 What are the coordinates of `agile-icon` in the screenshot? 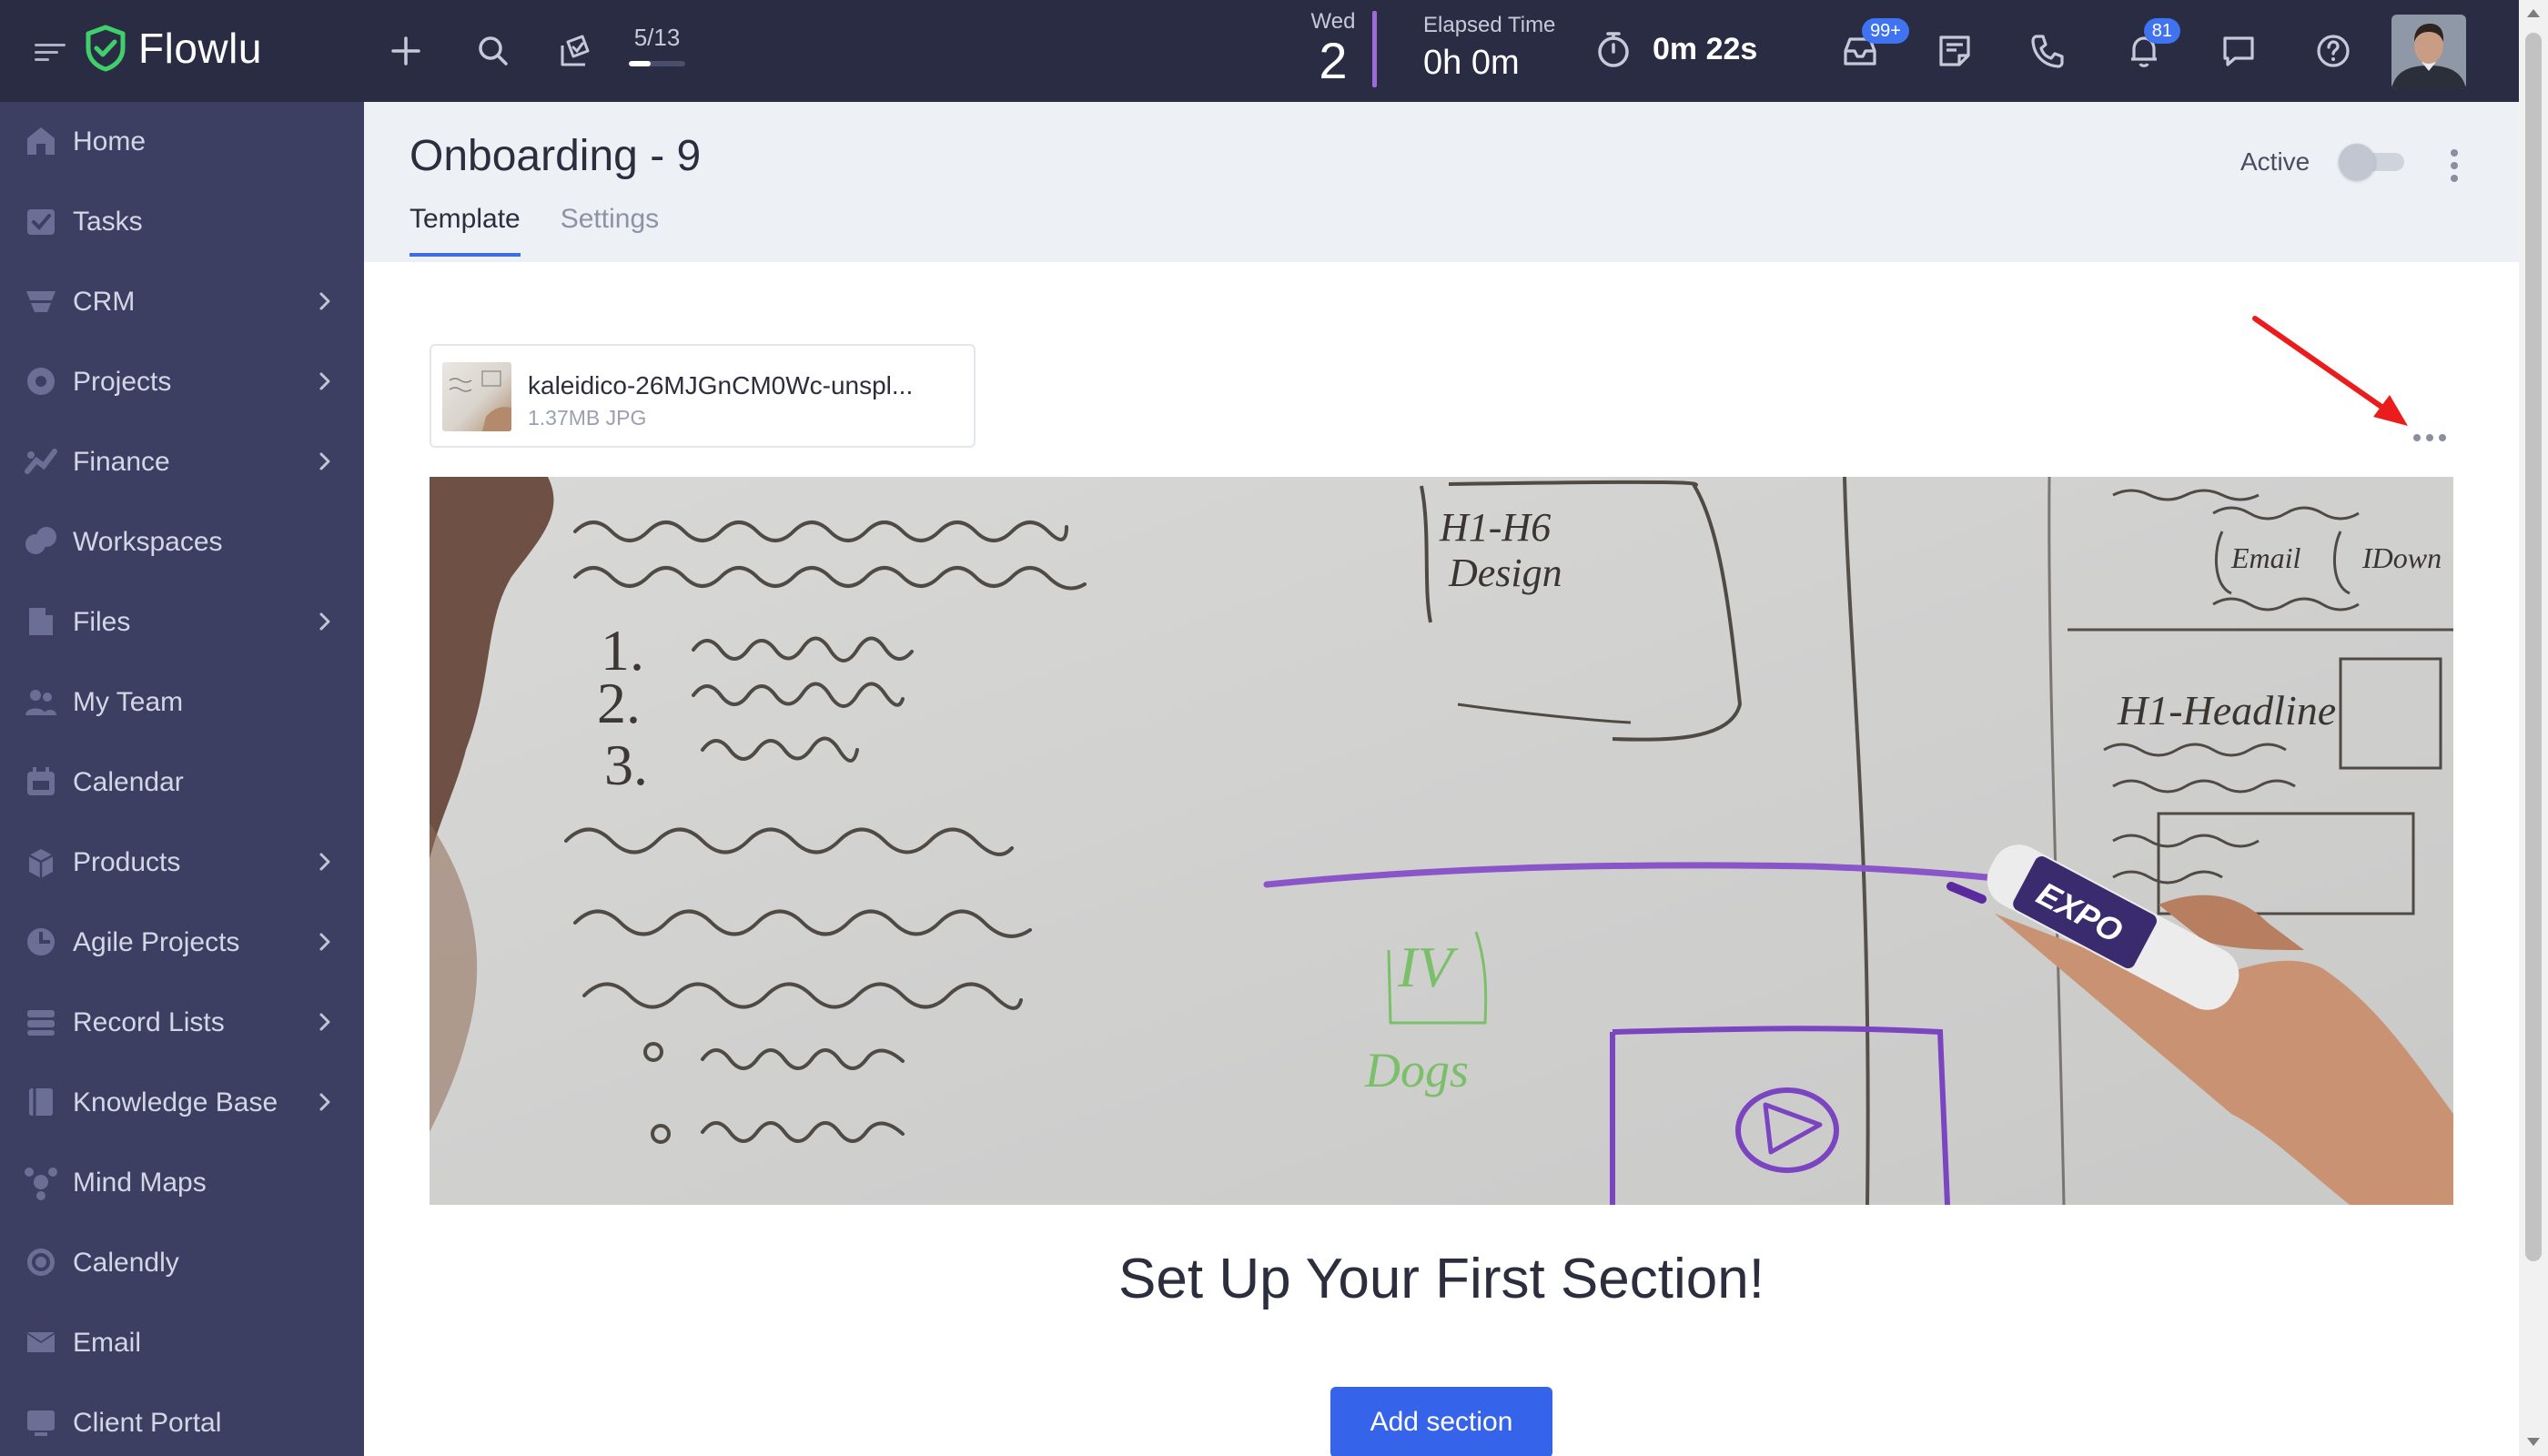 It's located at (41, 942).